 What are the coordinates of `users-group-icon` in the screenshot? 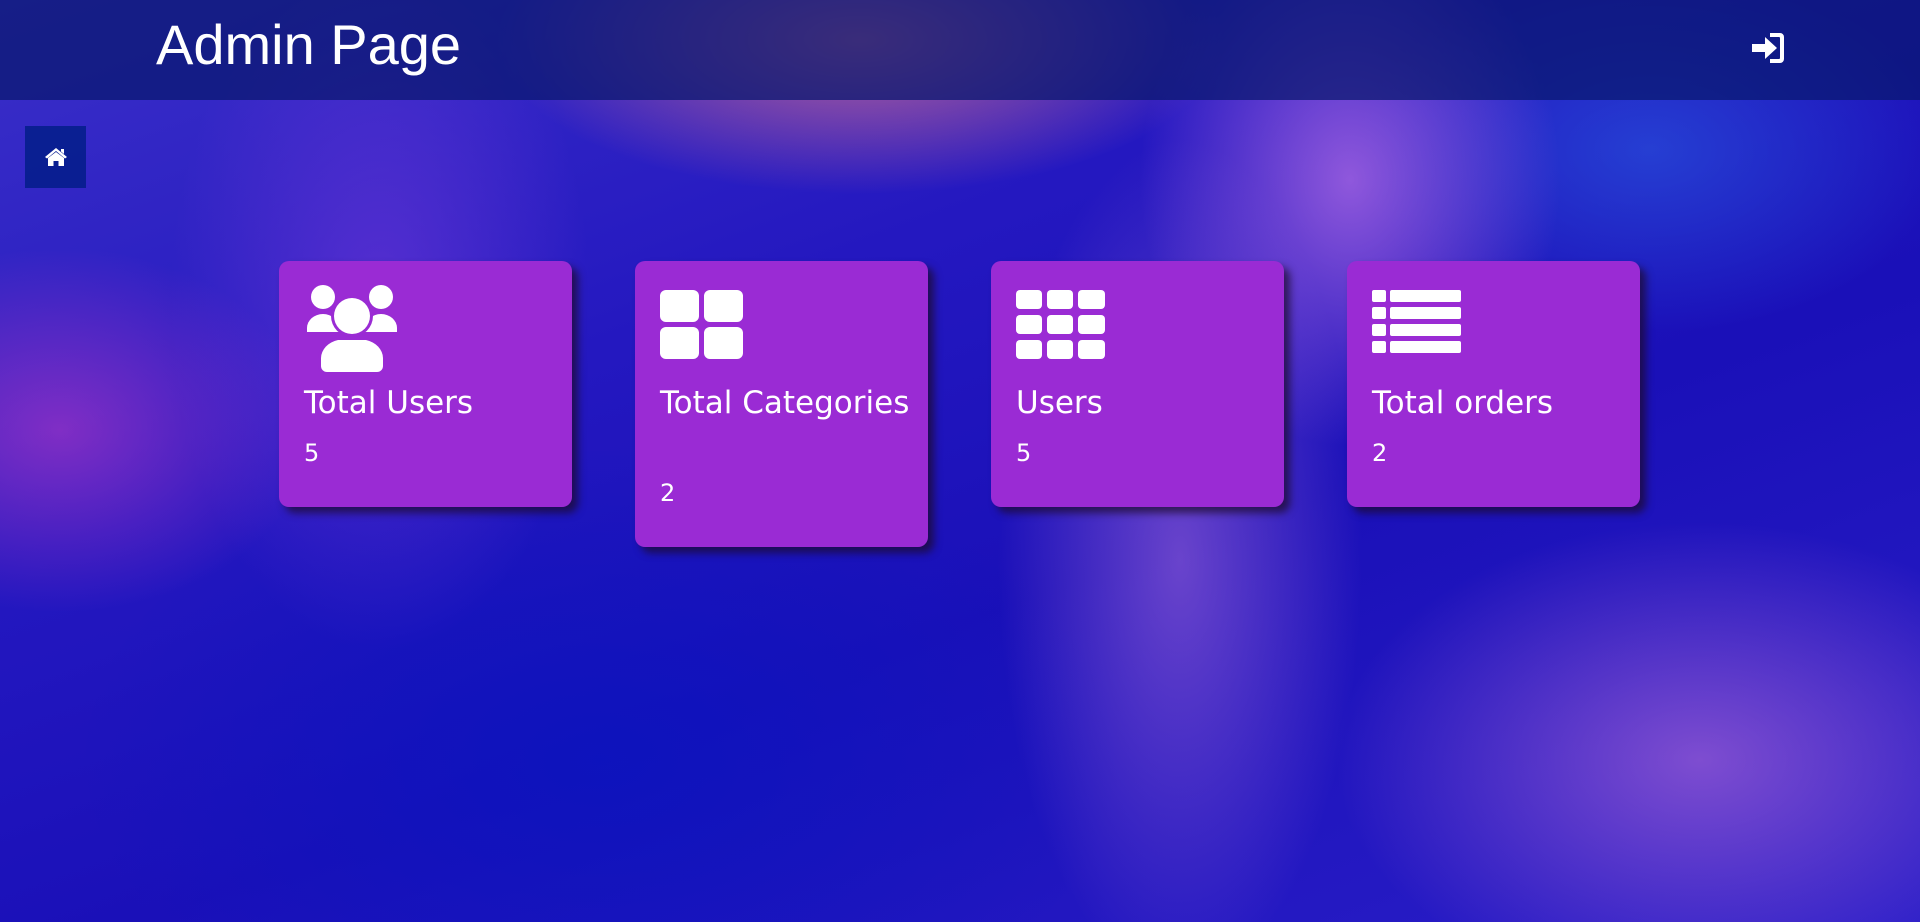 It's located at (352, 329).